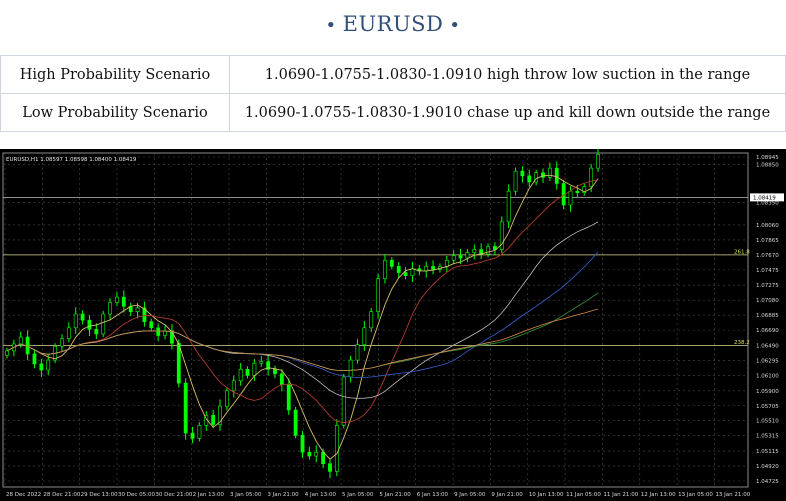  Describe the element at coordinates (767, 422) in the screenshot. I see `price-tick-label: 1.05510` at that location.